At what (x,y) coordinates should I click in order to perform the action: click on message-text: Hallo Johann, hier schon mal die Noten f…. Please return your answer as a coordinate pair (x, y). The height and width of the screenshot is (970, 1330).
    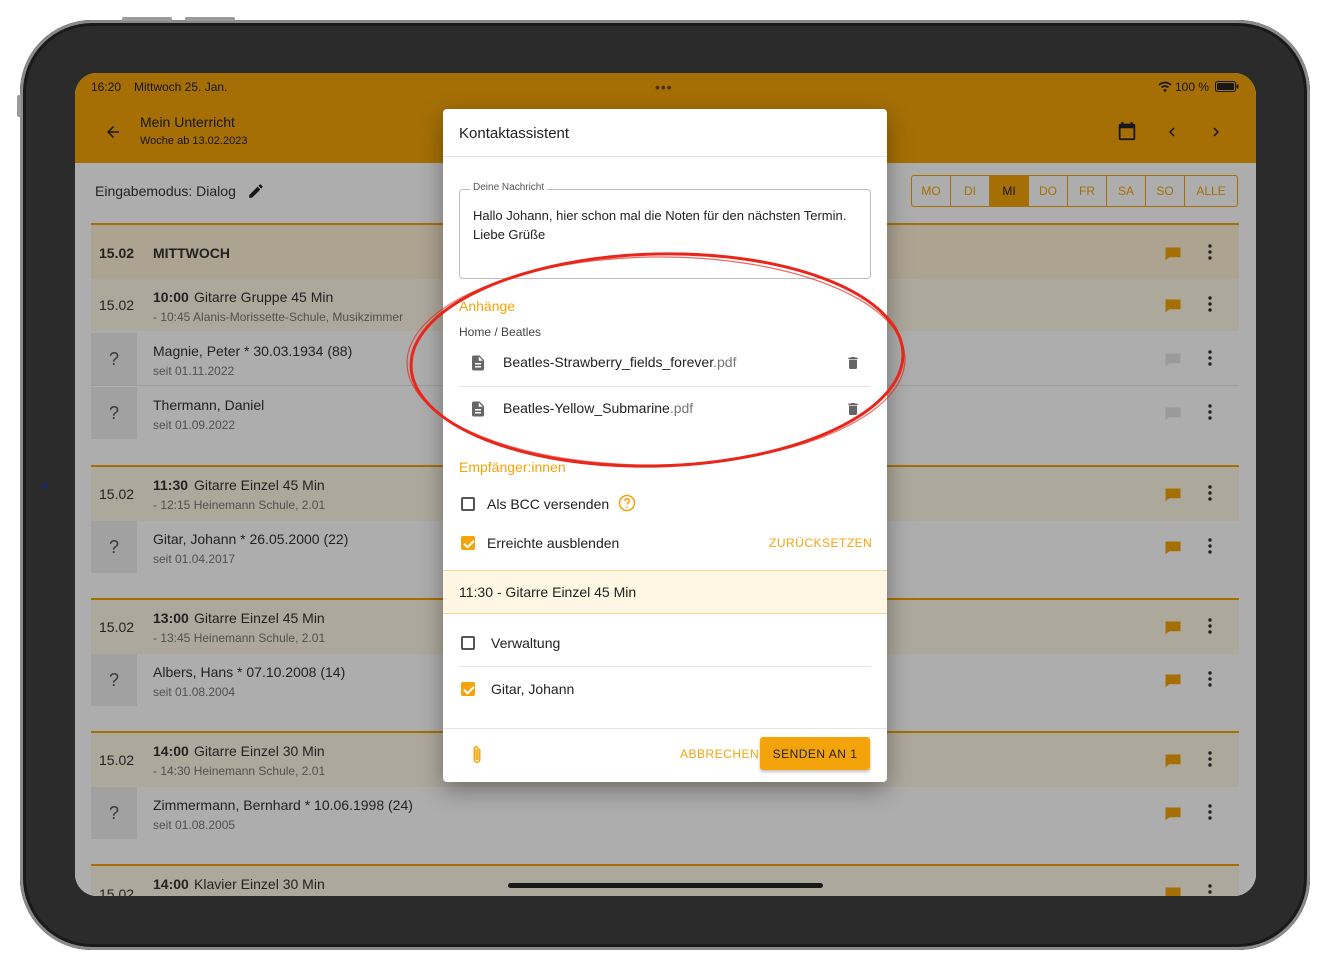
    Looking at the image, I should click on (663, 225).